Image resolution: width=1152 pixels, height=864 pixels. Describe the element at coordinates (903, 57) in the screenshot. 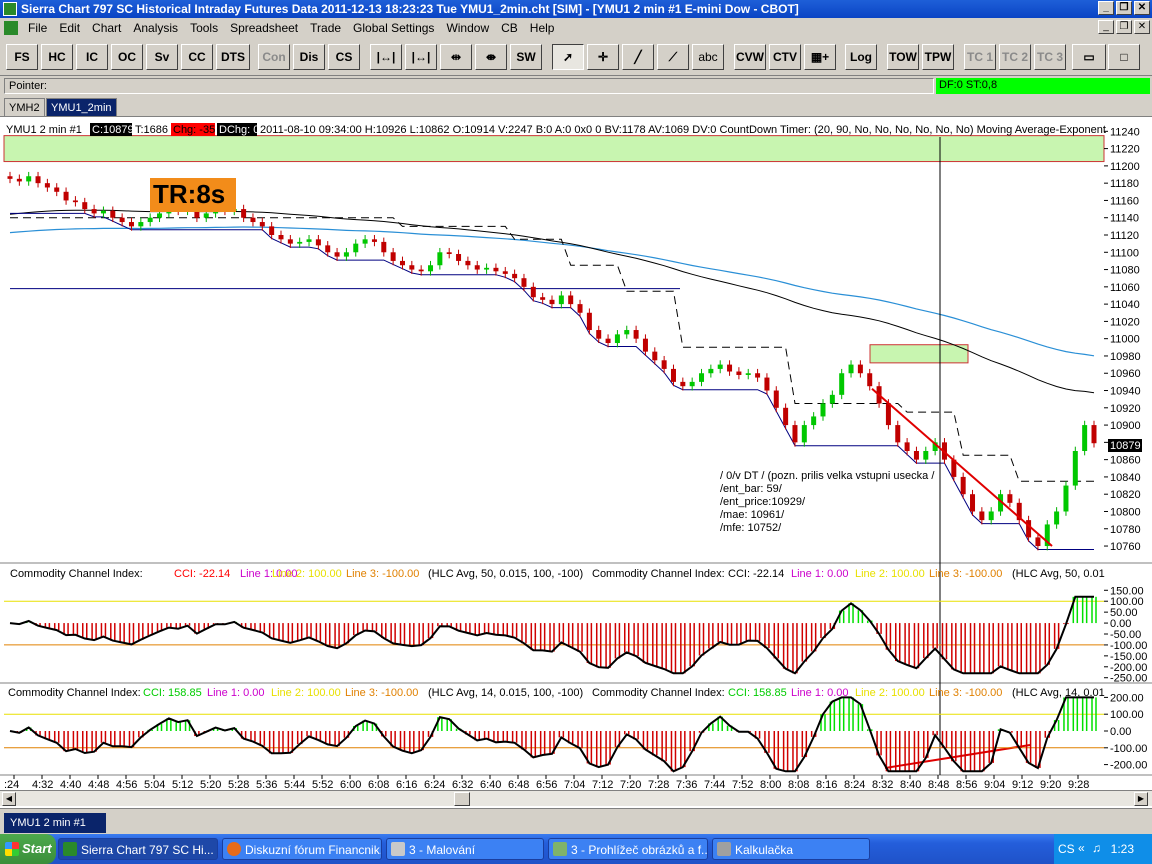

I see `tow-button: TOW` at that location.